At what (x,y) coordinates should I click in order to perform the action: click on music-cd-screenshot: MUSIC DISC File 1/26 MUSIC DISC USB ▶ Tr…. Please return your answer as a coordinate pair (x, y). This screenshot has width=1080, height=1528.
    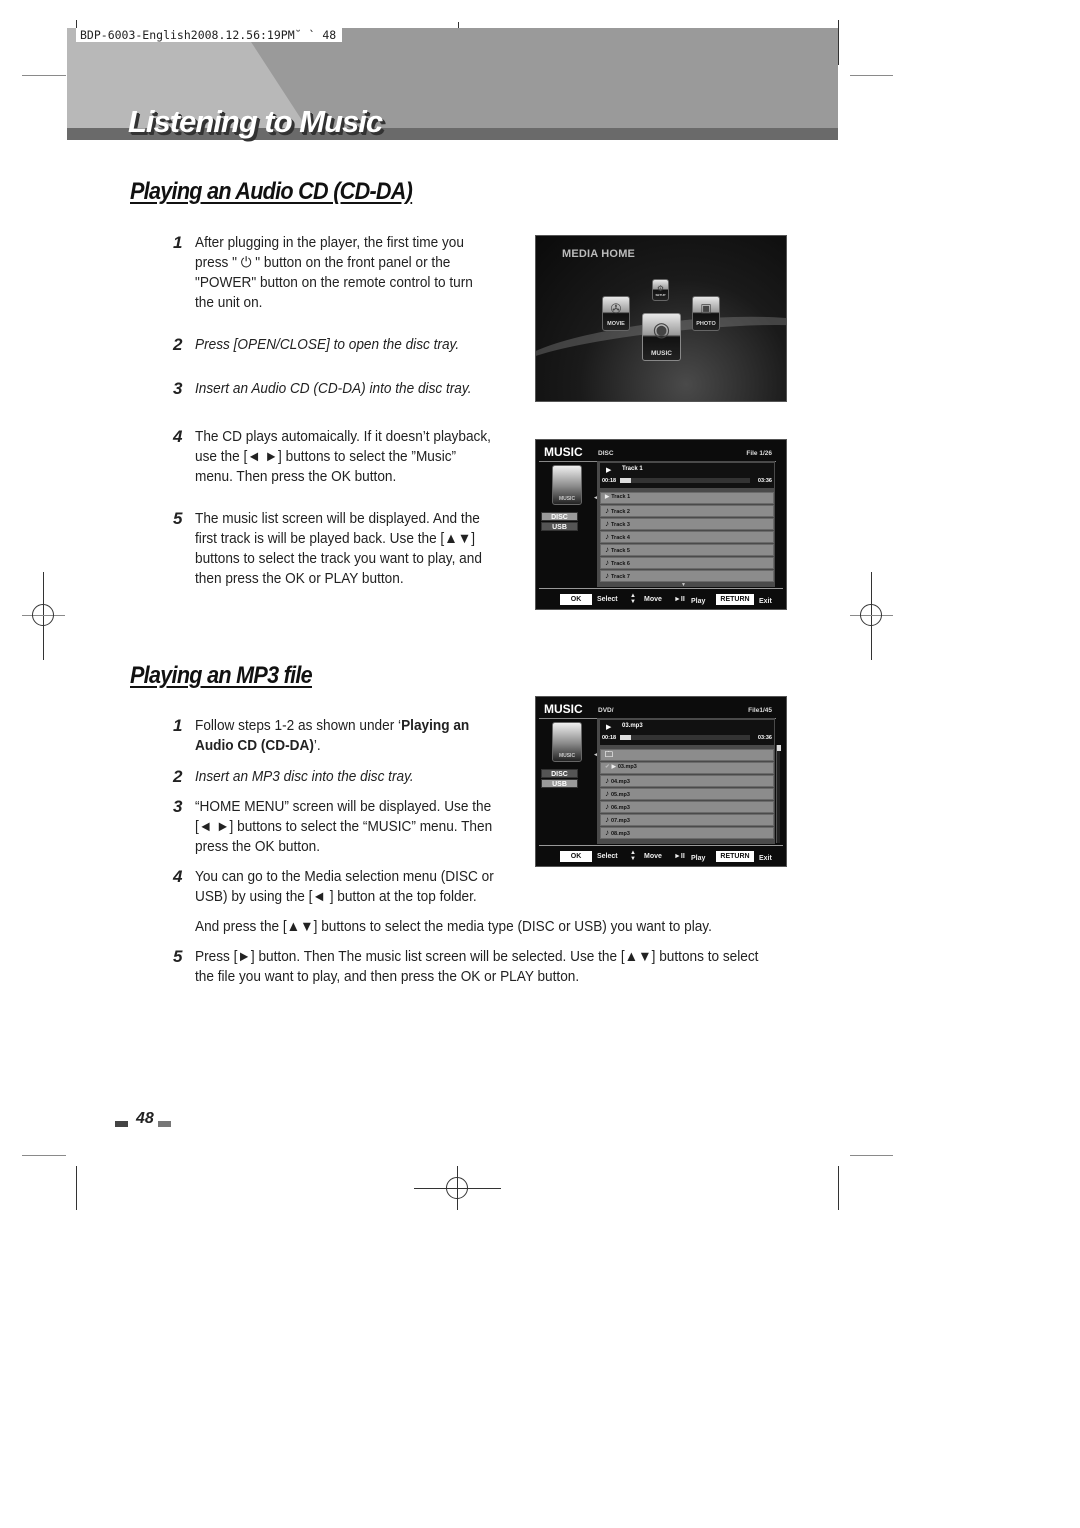
    Looking at the image, I should click on (661, 524).